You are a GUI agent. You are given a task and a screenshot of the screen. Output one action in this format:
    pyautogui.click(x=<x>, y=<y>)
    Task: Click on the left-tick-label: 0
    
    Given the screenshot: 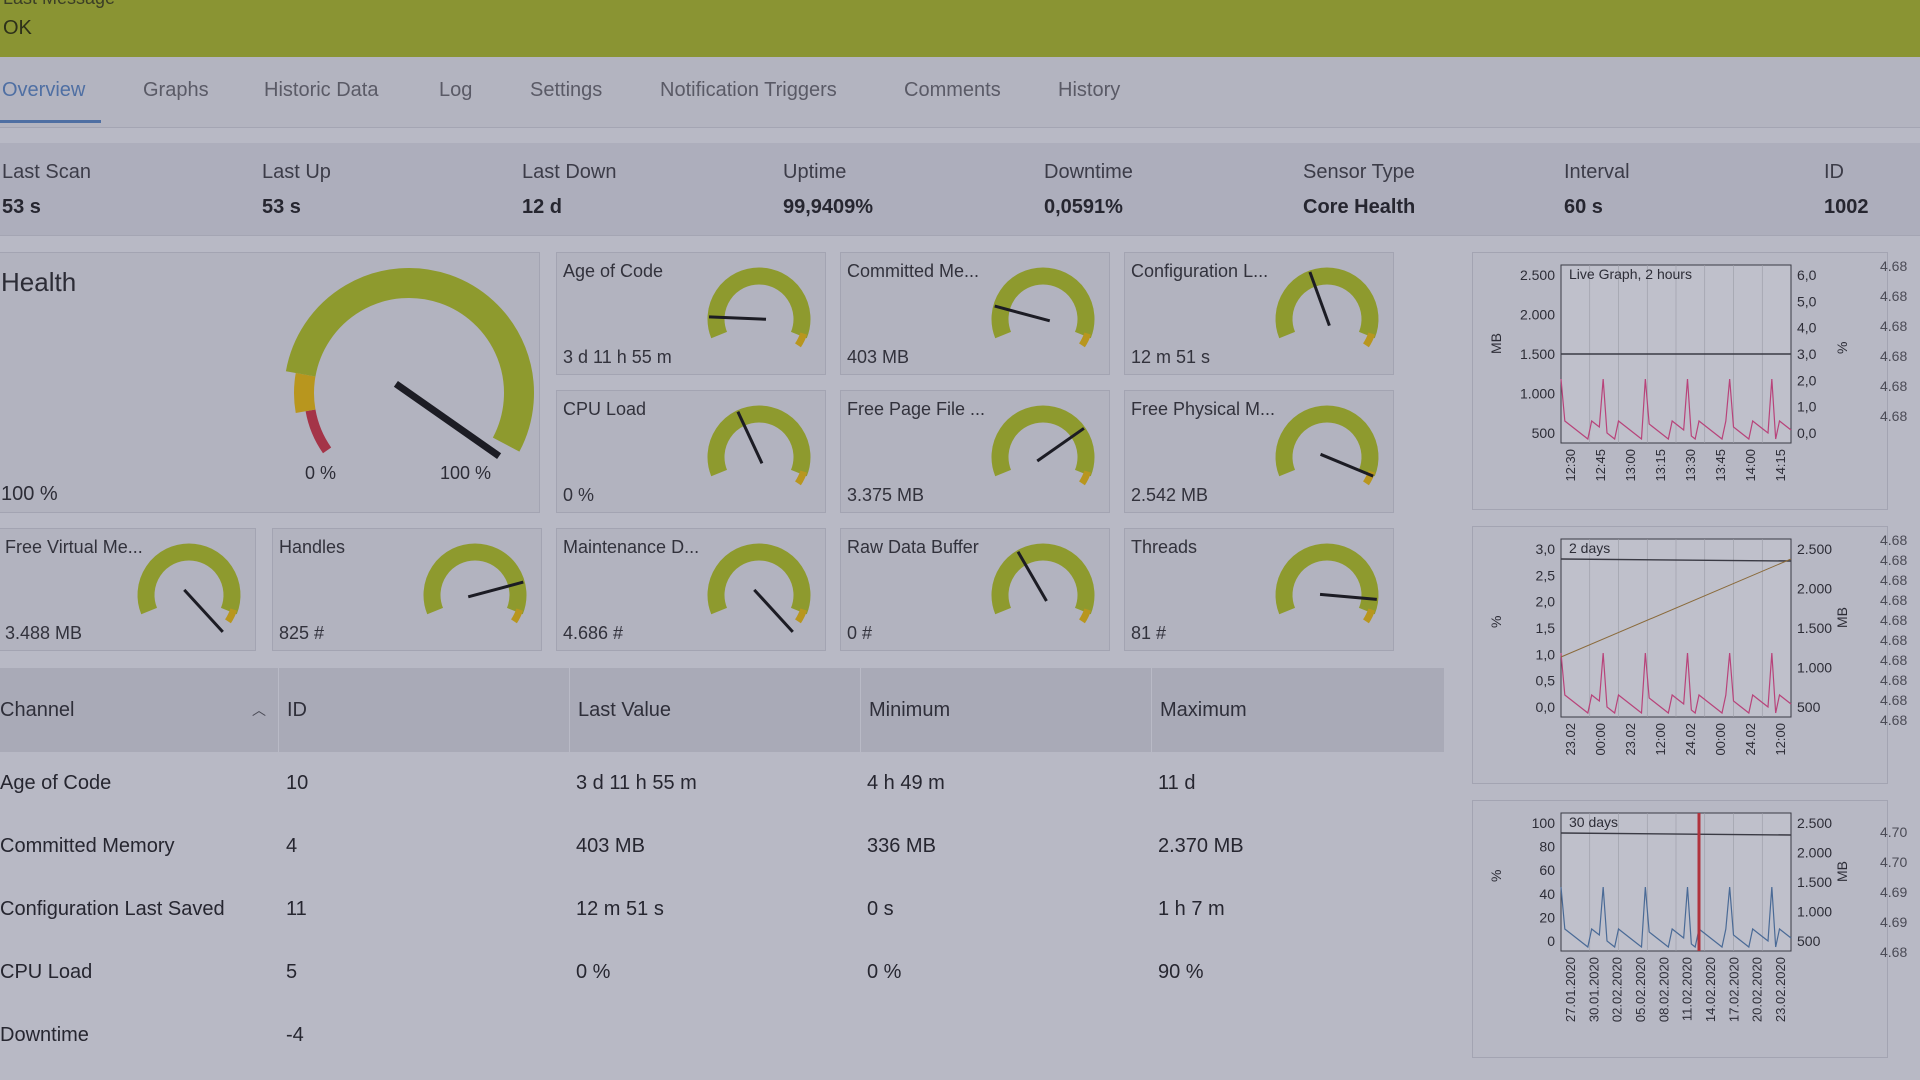 What is the action you would take?
    pyautogui.click(x=1551, y=941)
    